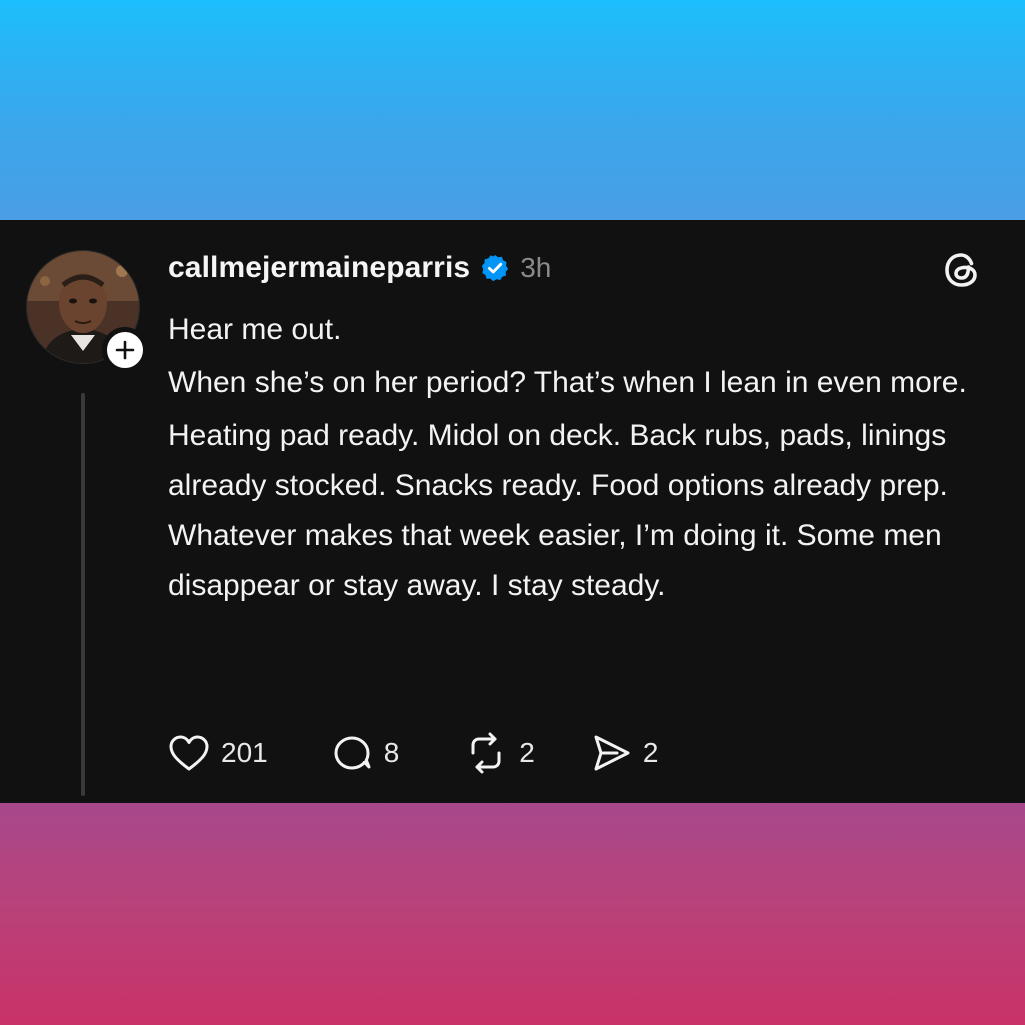  I want to click on follow-button, so click(125, 350).